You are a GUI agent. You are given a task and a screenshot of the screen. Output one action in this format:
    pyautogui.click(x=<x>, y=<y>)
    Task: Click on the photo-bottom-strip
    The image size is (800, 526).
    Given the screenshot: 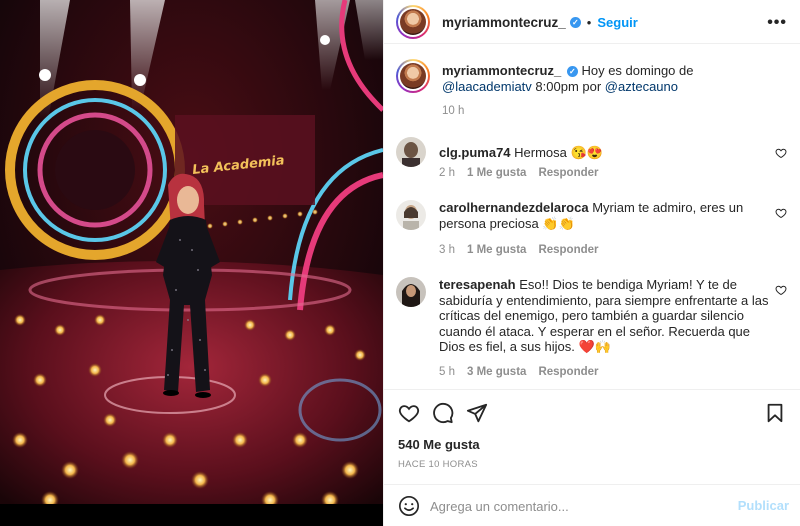 What is the action you would take?
    pyautogui.click(x=191, y=515)
    